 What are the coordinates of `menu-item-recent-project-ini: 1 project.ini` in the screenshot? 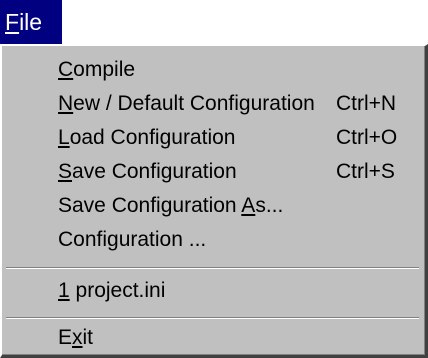 It's located at (213, 291).